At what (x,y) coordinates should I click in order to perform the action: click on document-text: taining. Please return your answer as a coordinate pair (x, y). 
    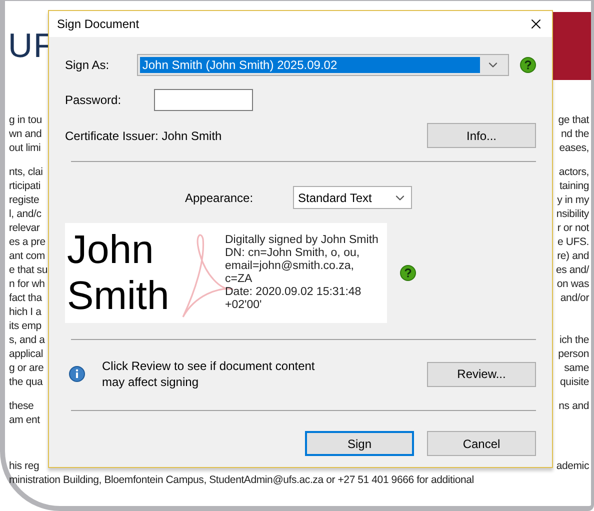
    Looking at the image, I should click on (574, 186).